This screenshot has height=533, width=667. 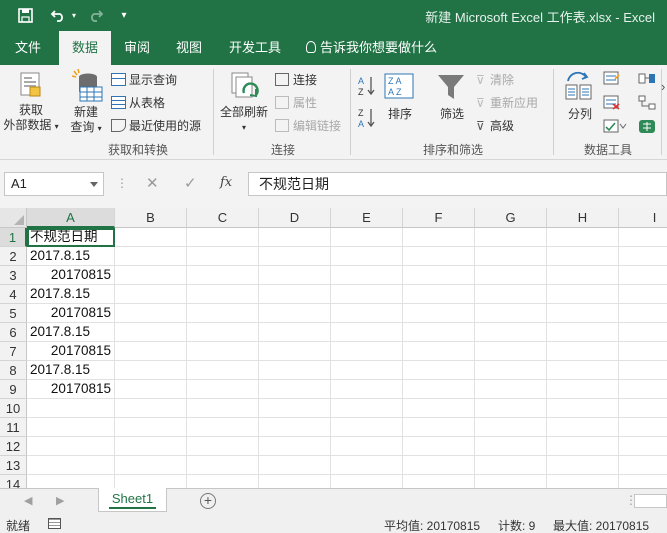 I want to click on cell-a3: 20170815, so click(x=71, y=275).